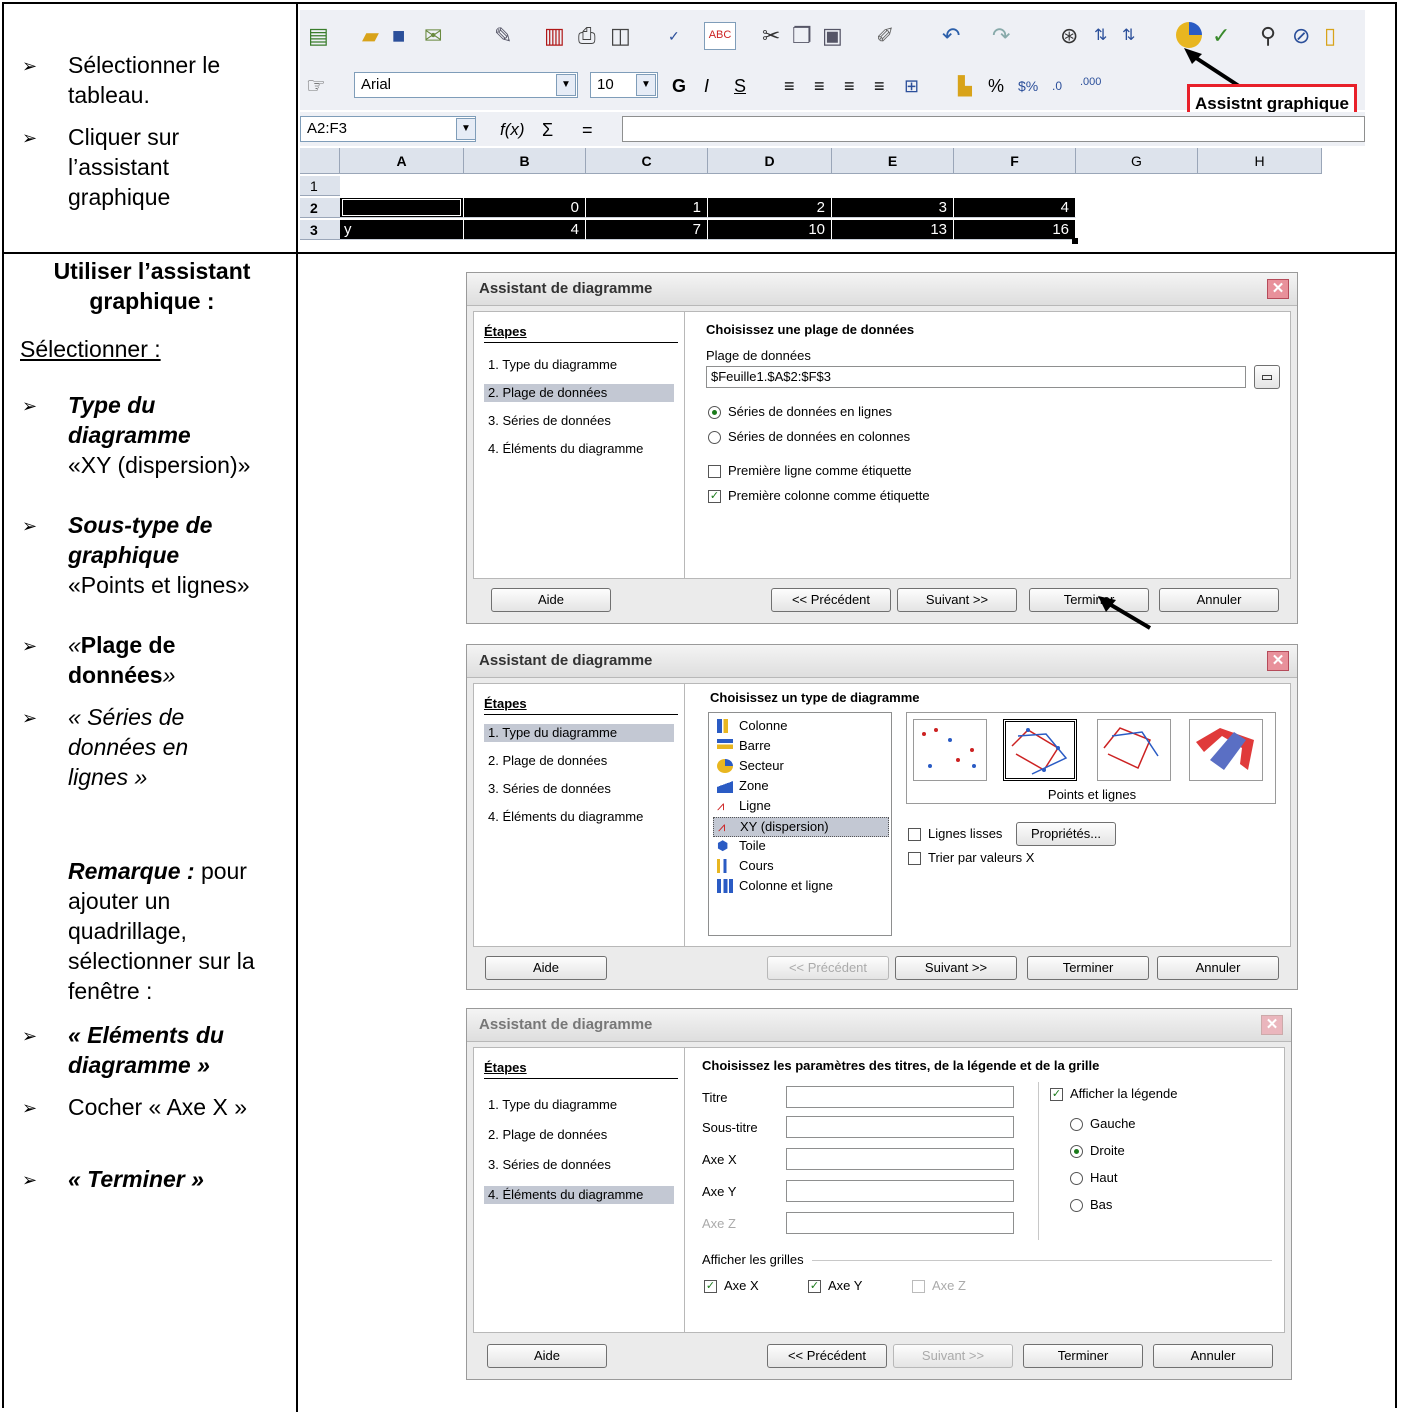 This screenshot has height=1412, width=1401. What do you see at coordinates (402, 161) in the screenshot?
I see `column-header: A` at bounding box center [402, 161].